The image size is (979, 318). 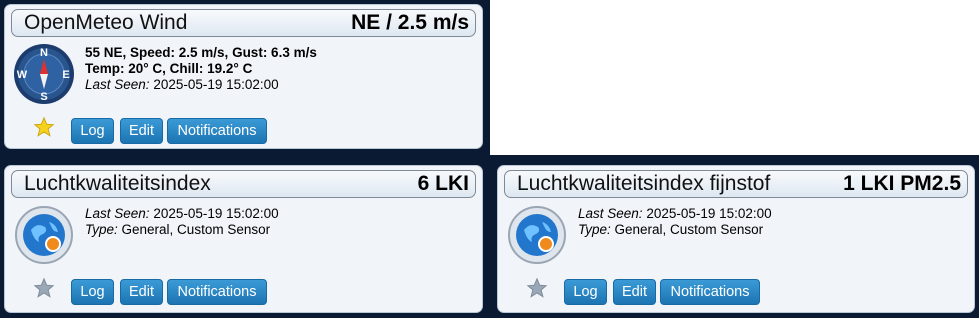 I want to click on svg-text: W, so click(x=22, y=75).